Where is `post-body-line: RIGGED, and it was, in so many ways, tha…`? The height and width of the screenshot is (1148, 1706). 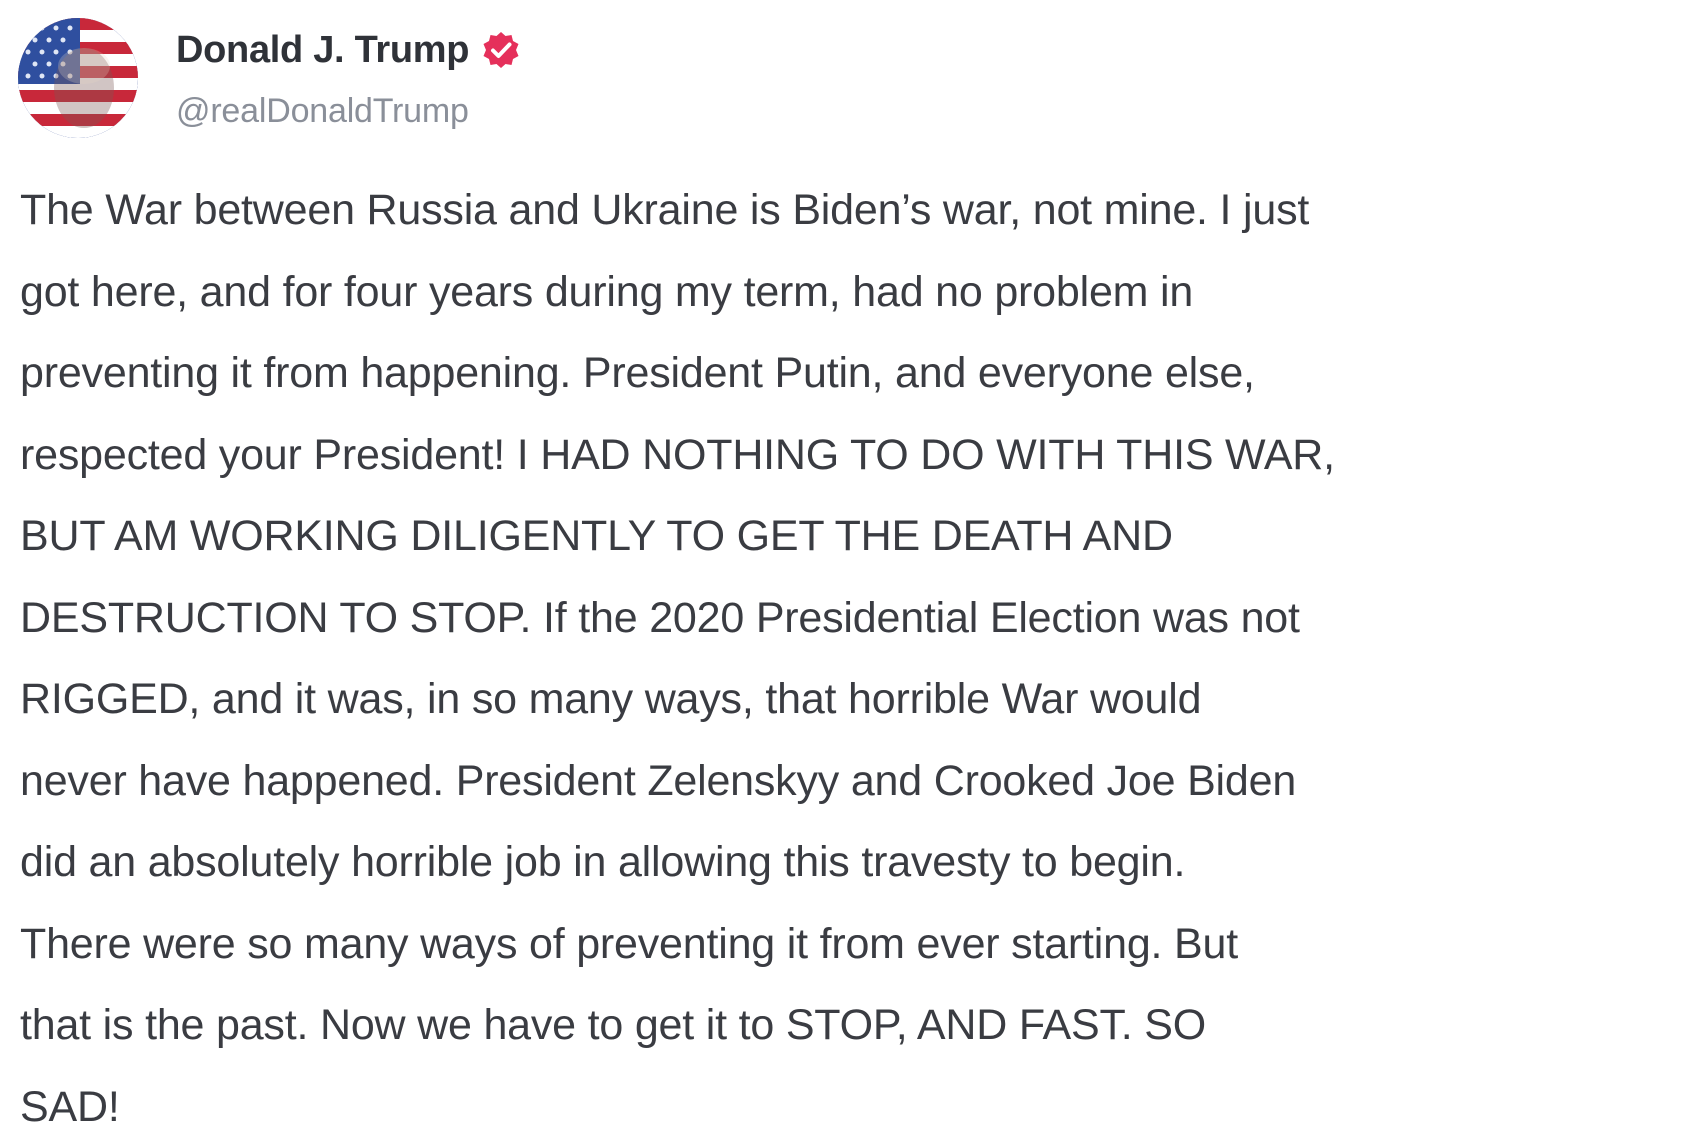 post-body-line: RIGGED, and it was, in so many ways, tha… is located at coordinates (855, 700).